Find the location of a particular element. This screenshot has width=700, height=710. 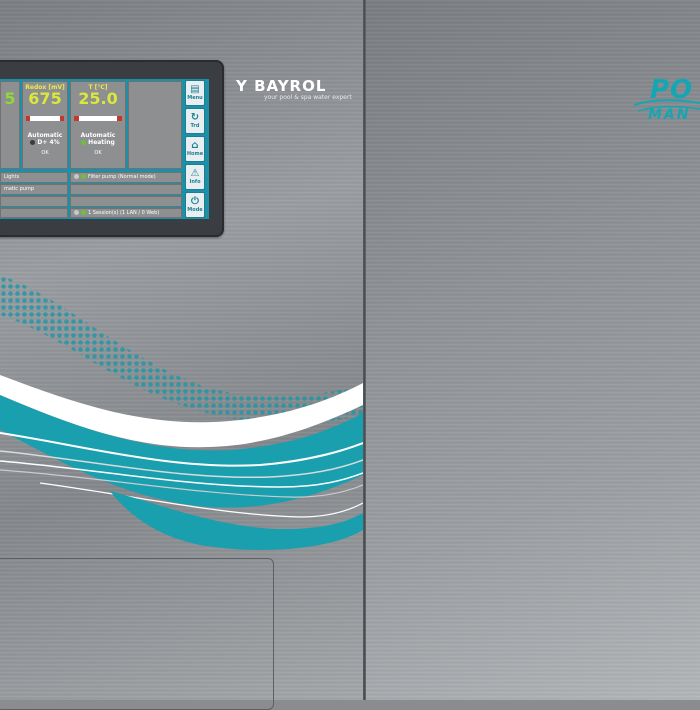

redox-dosing: D+ 4% is located at coordinates (45, 142).